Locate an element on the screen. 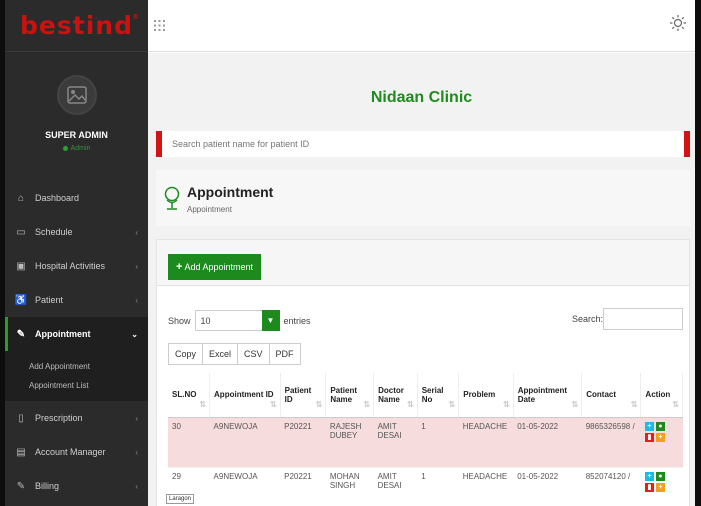  settings-sun-icon is located at coordinates (678, 23).